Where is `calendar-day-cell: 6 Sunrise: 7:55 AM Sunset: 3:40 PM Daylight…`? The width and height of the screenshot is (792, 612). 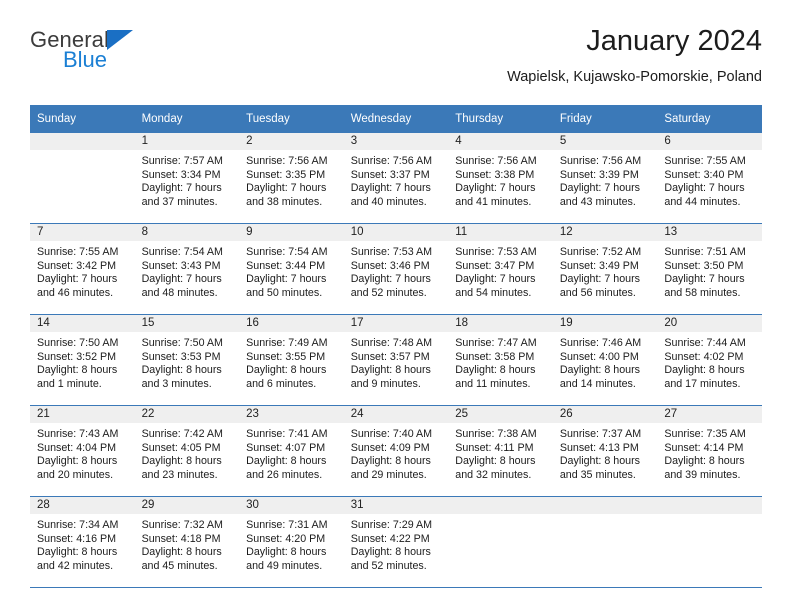
calendar-day-cell: 6 Sunrise: 7:55 AM Sunset: 3:40 PM Daylight… is located at coordinates (709, 178).